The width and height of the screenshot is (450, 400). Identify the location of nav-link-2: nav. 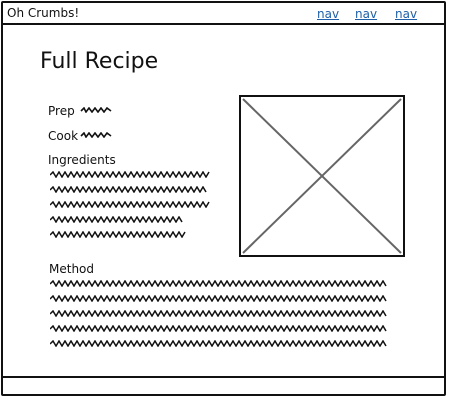
(366, 14).